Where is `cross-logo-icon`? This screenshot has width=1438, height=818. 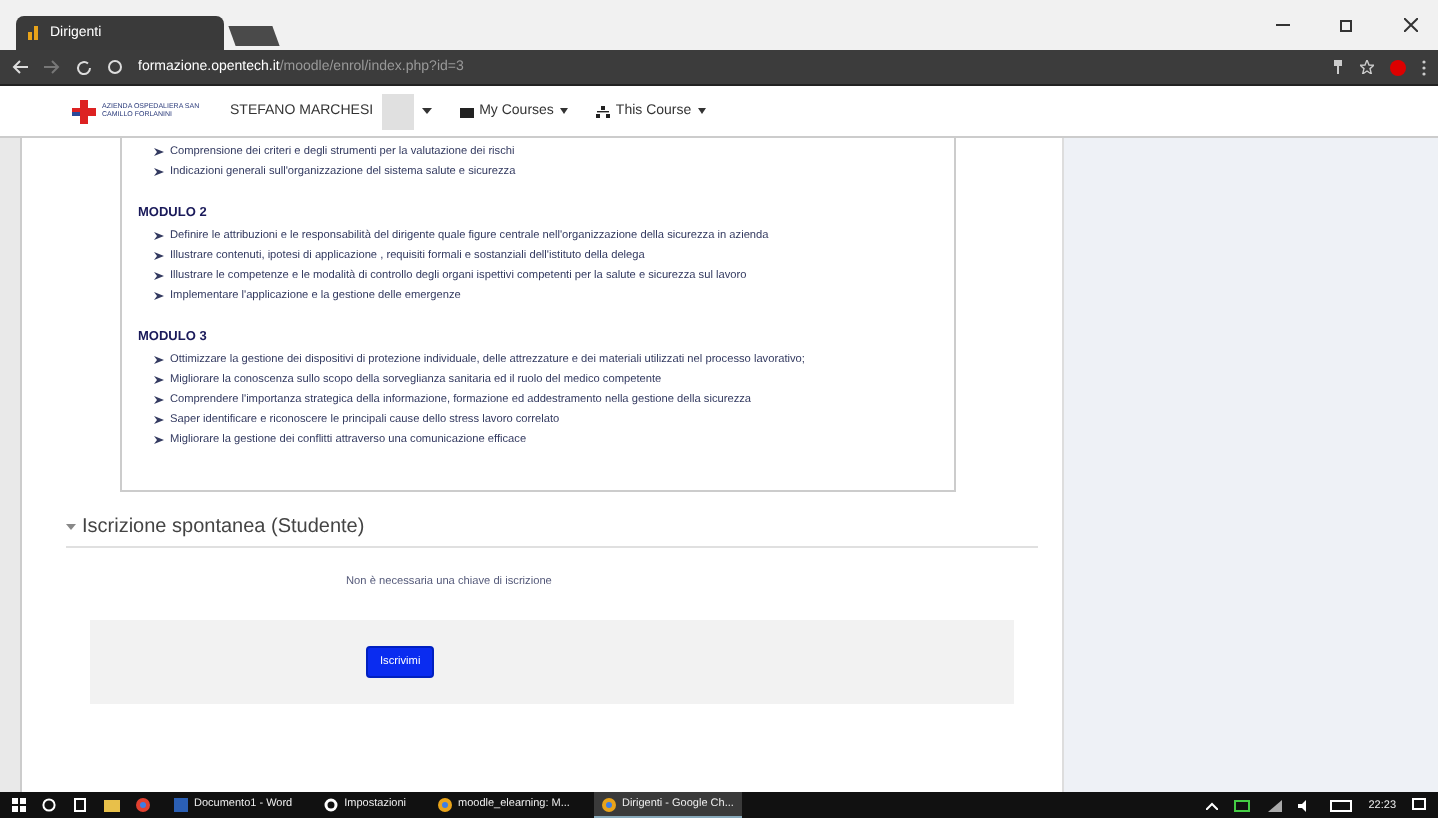
cross-logo-icon is located at coordinates (84, 111).